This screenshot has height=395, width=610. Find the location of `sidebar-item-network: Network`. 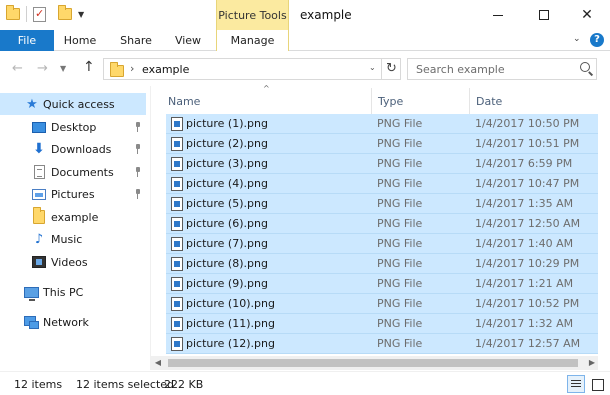

sidebar-item-network: Network is located at coordinates (73, 322).